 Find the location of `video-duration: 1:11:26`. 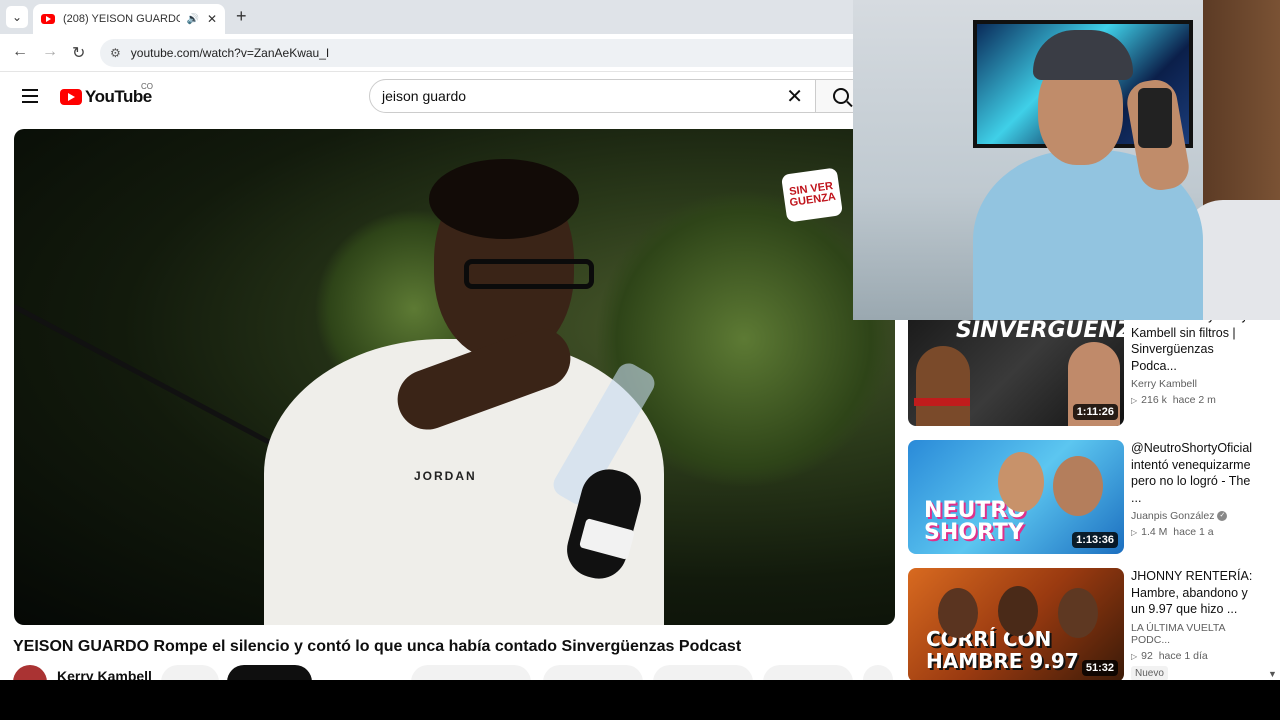

video-duration: 1:11:26 is located at coordinates (1095, 412).